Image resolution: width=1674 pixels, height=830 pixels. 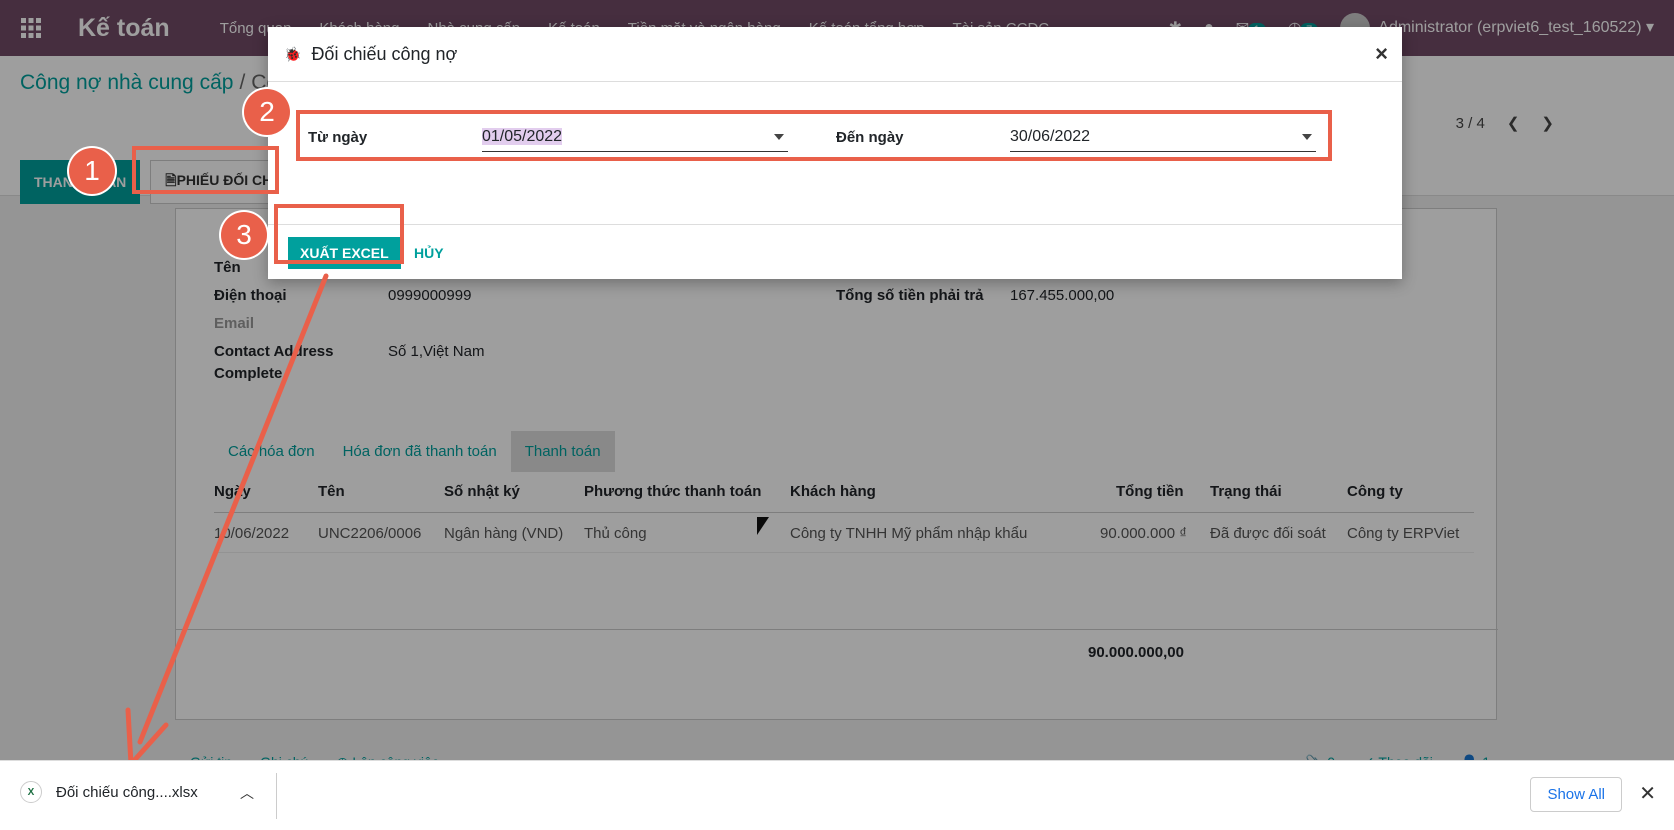 I want to click on chevron-up-icon: ︿, so click(x=247, y=793).